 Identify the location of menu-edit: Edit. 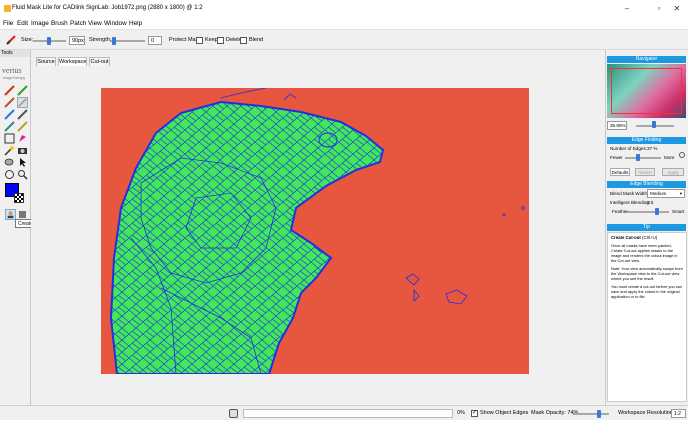
(22, 23).